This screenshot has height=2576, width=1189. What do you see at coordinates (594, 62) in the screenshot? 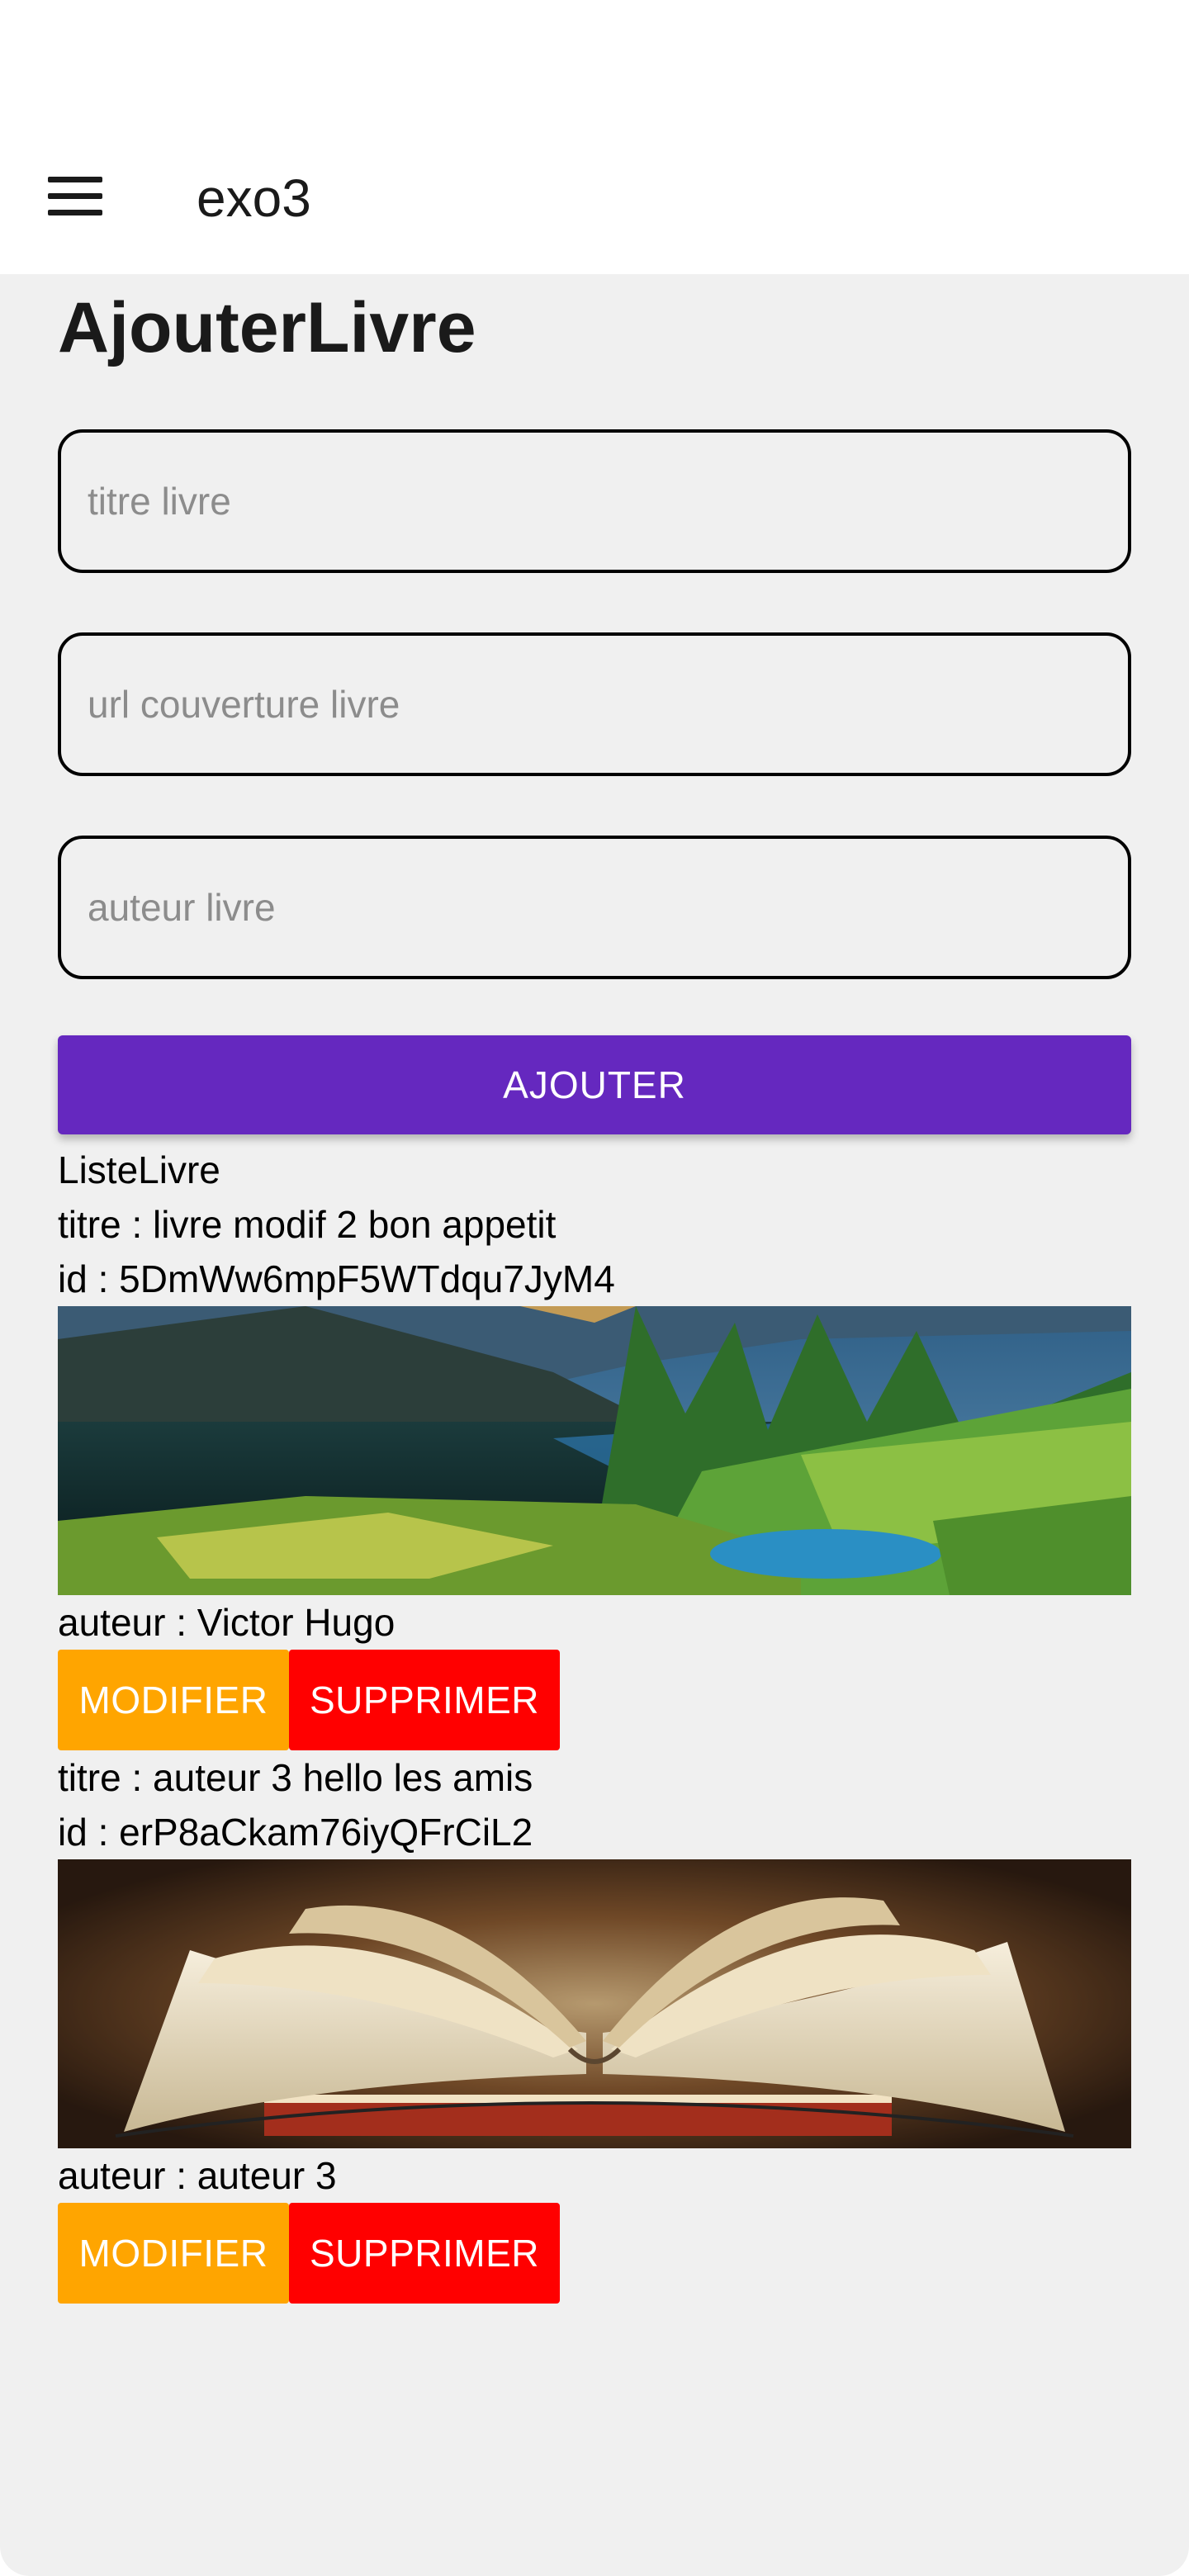
I see `status-bar` at bounding box center [594, 62].